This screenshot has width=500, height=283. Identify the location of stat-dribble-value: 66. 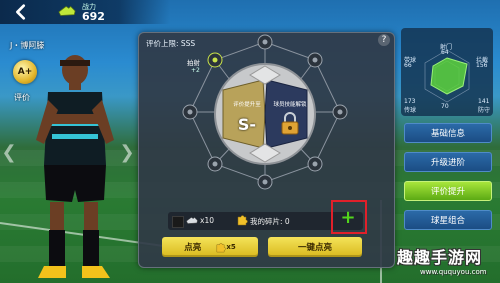
(408, 65).